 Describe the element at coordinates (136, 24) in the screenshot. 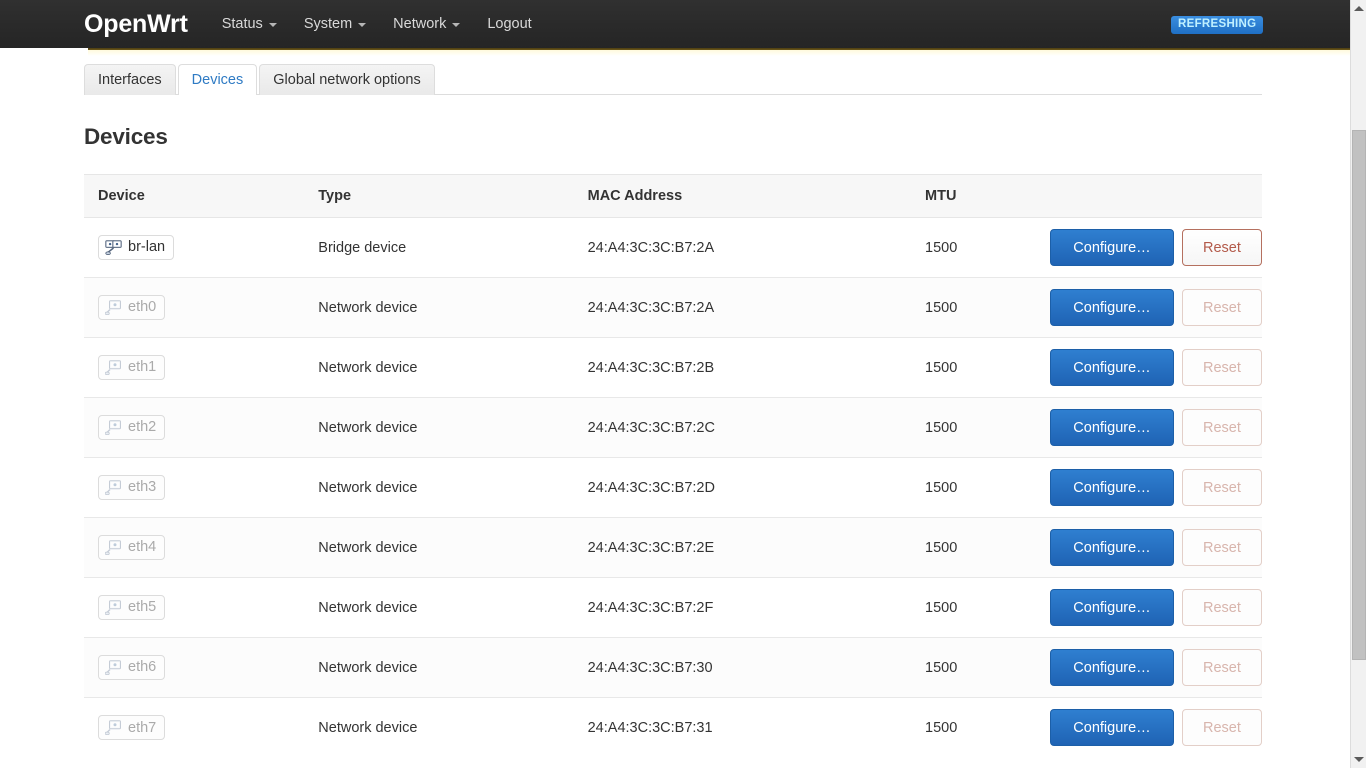

I see `openwrt-logo: OpenWrt` at that location.